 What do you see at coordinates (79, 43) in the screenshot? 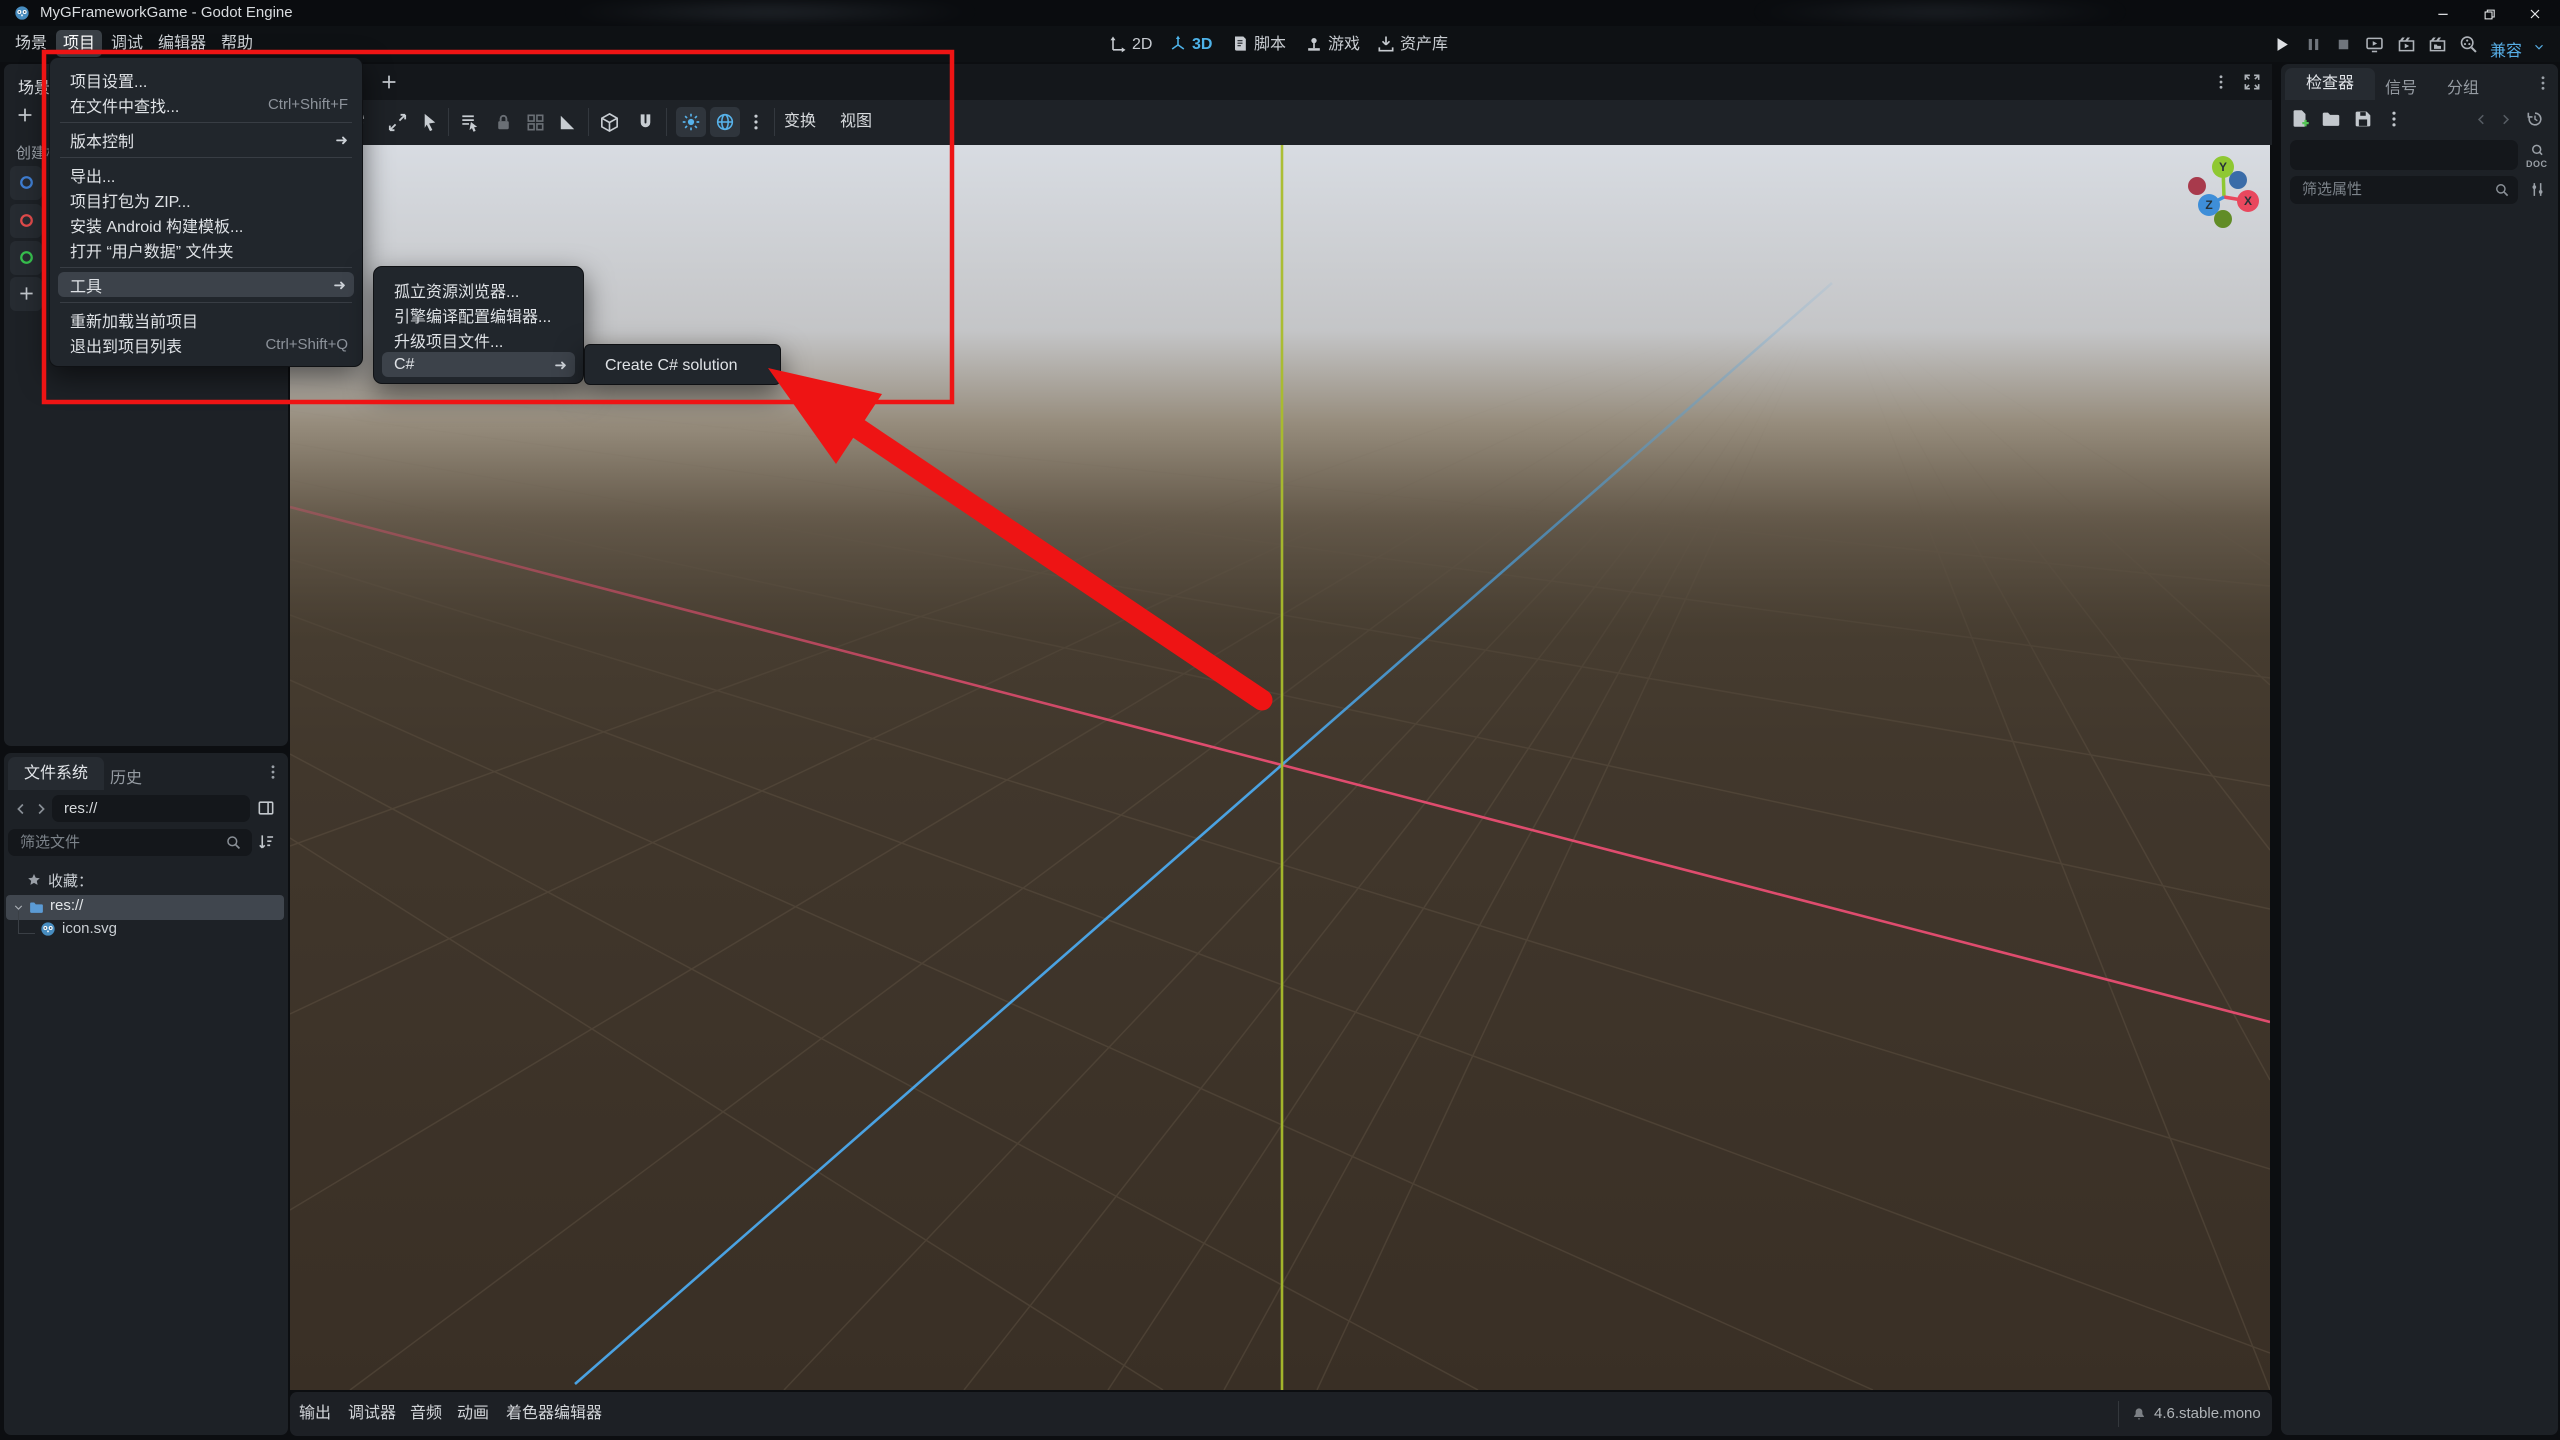
I see `menu-project: 项目` at bounding box center [79, 43].